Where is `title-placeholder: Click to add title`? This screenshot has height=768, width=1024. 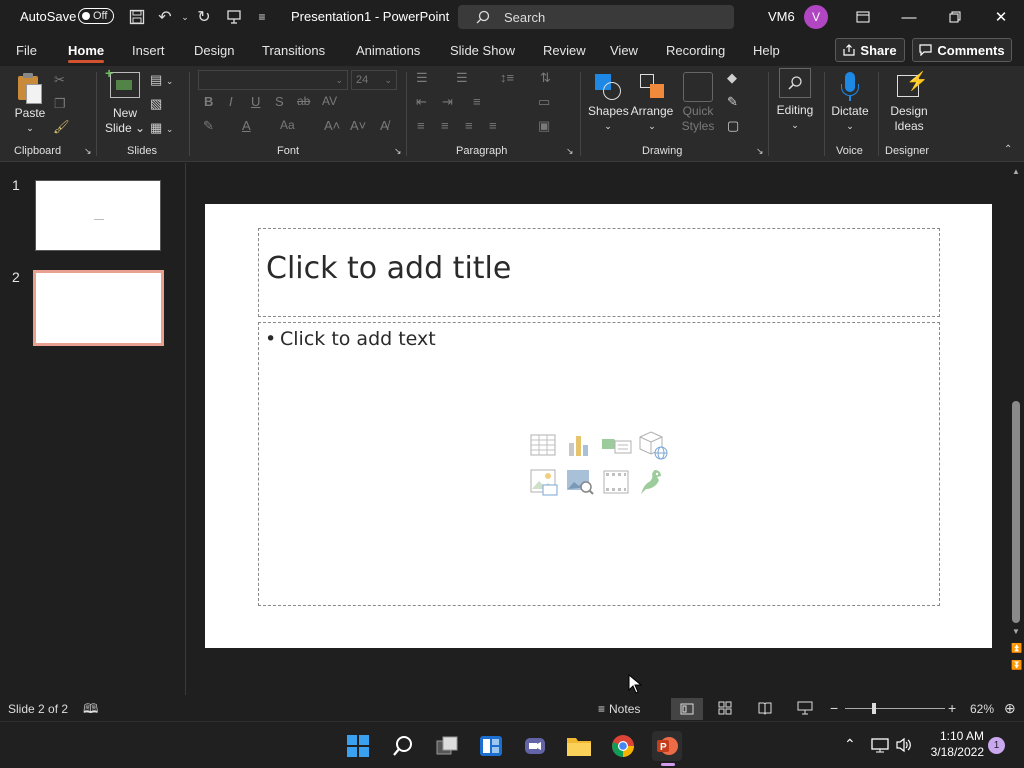 title-placeholder: Click to add title is located at coordinates (599, 272).